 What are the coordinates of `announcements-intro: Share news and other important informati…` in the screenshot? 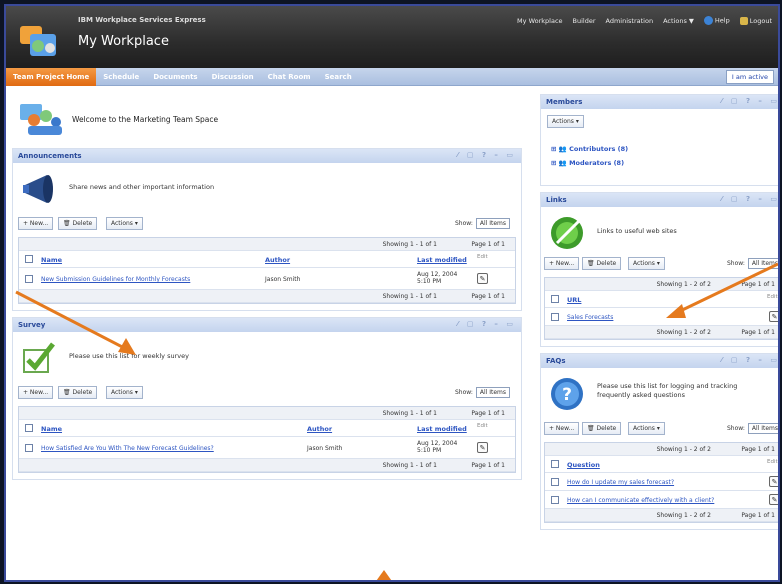 It's located at (267, 189).